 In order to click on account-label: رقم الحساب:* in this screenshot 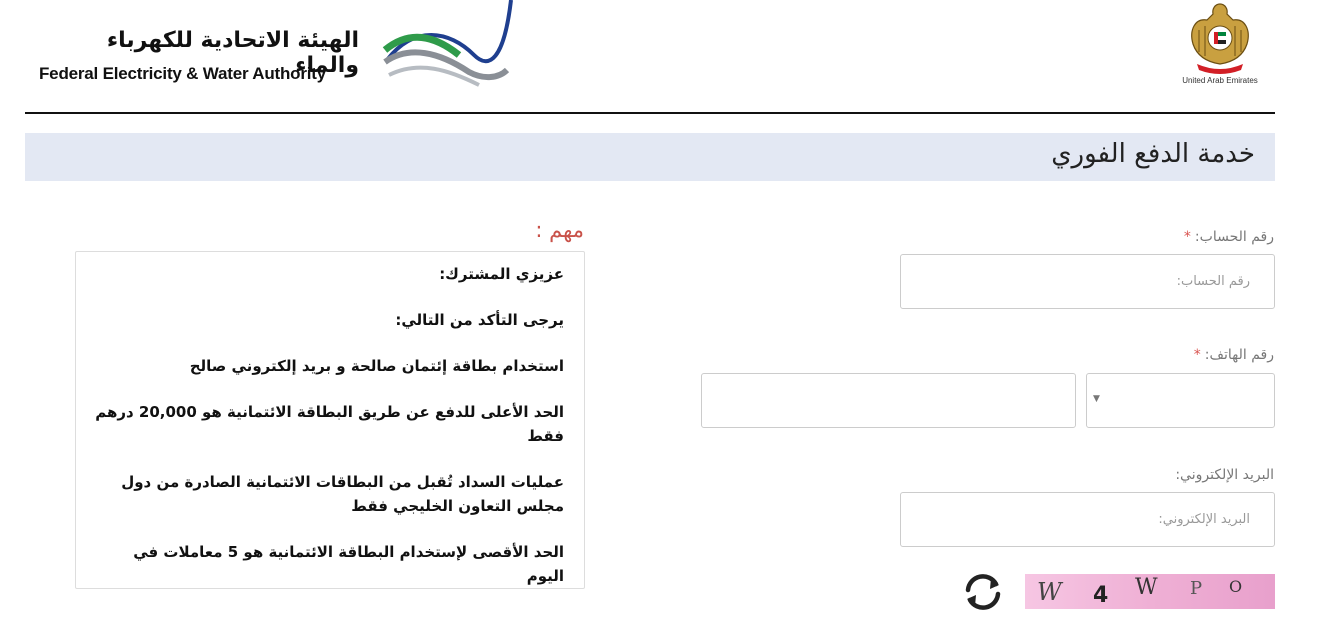, I will do `click(1229, 237)`.